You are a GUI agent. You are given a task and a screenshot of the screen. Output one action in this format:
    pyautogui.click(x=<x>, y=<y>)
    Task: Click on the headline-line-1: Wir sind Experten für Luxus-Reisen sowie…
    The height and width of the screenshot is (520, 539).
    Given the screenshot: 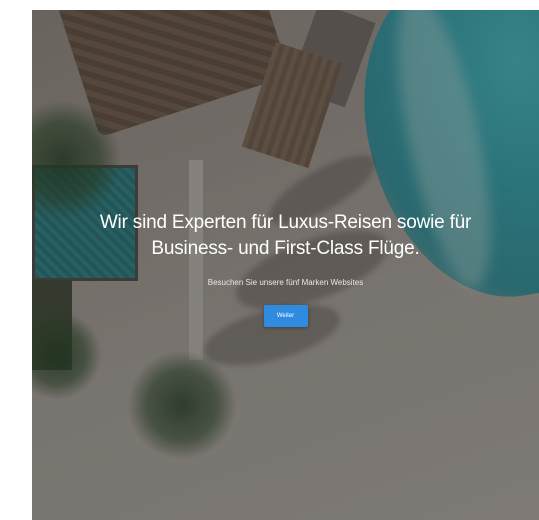 What is the action you would take?
    pyautogui.click(x=285, y=222)
    